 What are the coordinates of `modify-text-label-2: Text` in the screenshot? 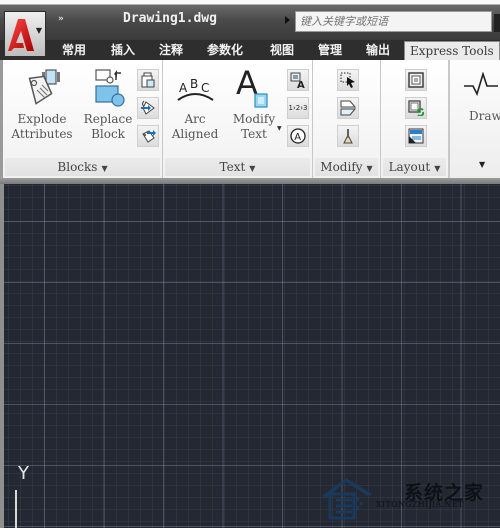 It's located at (254, 134).